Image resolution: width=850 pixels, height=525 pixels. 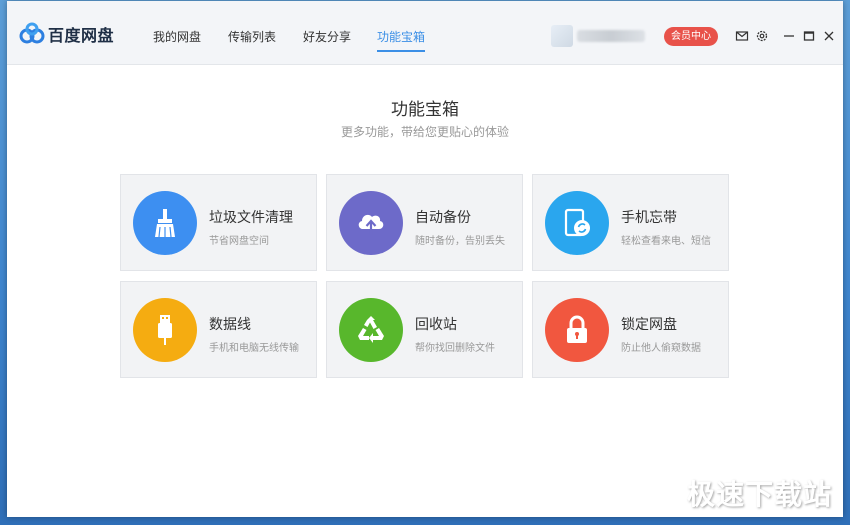 What do you see at coordinates (401, 43) in the screenshot?
I see `tab-toolbox: 功能宝箱` at bounding box center [401, 43].